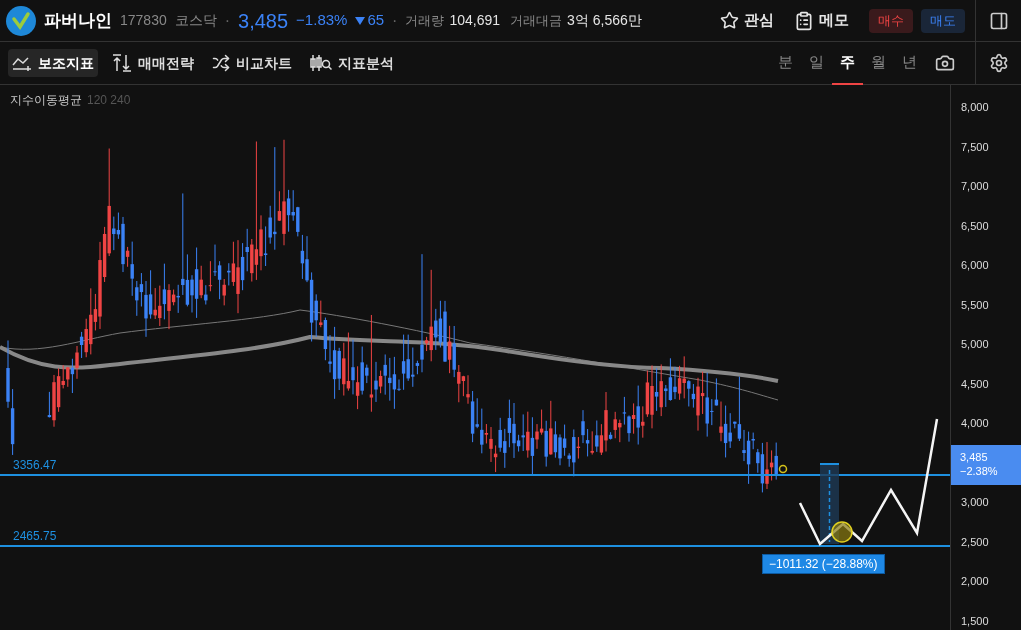 This screenshot has width=1021, height=630. Describe the element at coordinates (78, 20) in the screenshot. I see `stock-name: 파버나인` at that location.